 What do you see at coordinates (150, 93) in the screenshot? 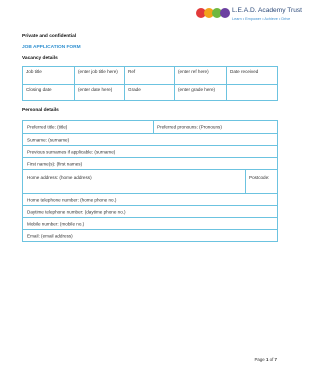
I see `grade-label: Grade` at bounding box center [150, 93].